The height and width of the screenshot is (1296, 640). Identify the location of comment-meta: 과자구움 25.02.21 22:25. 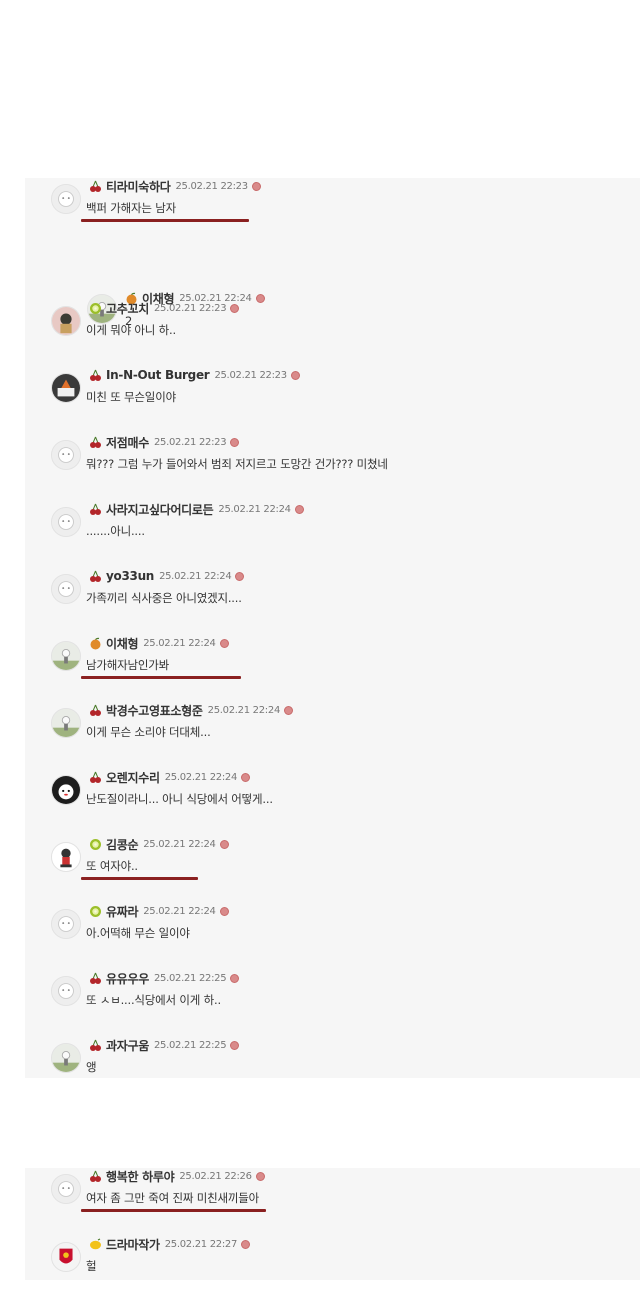
(164, 1045).